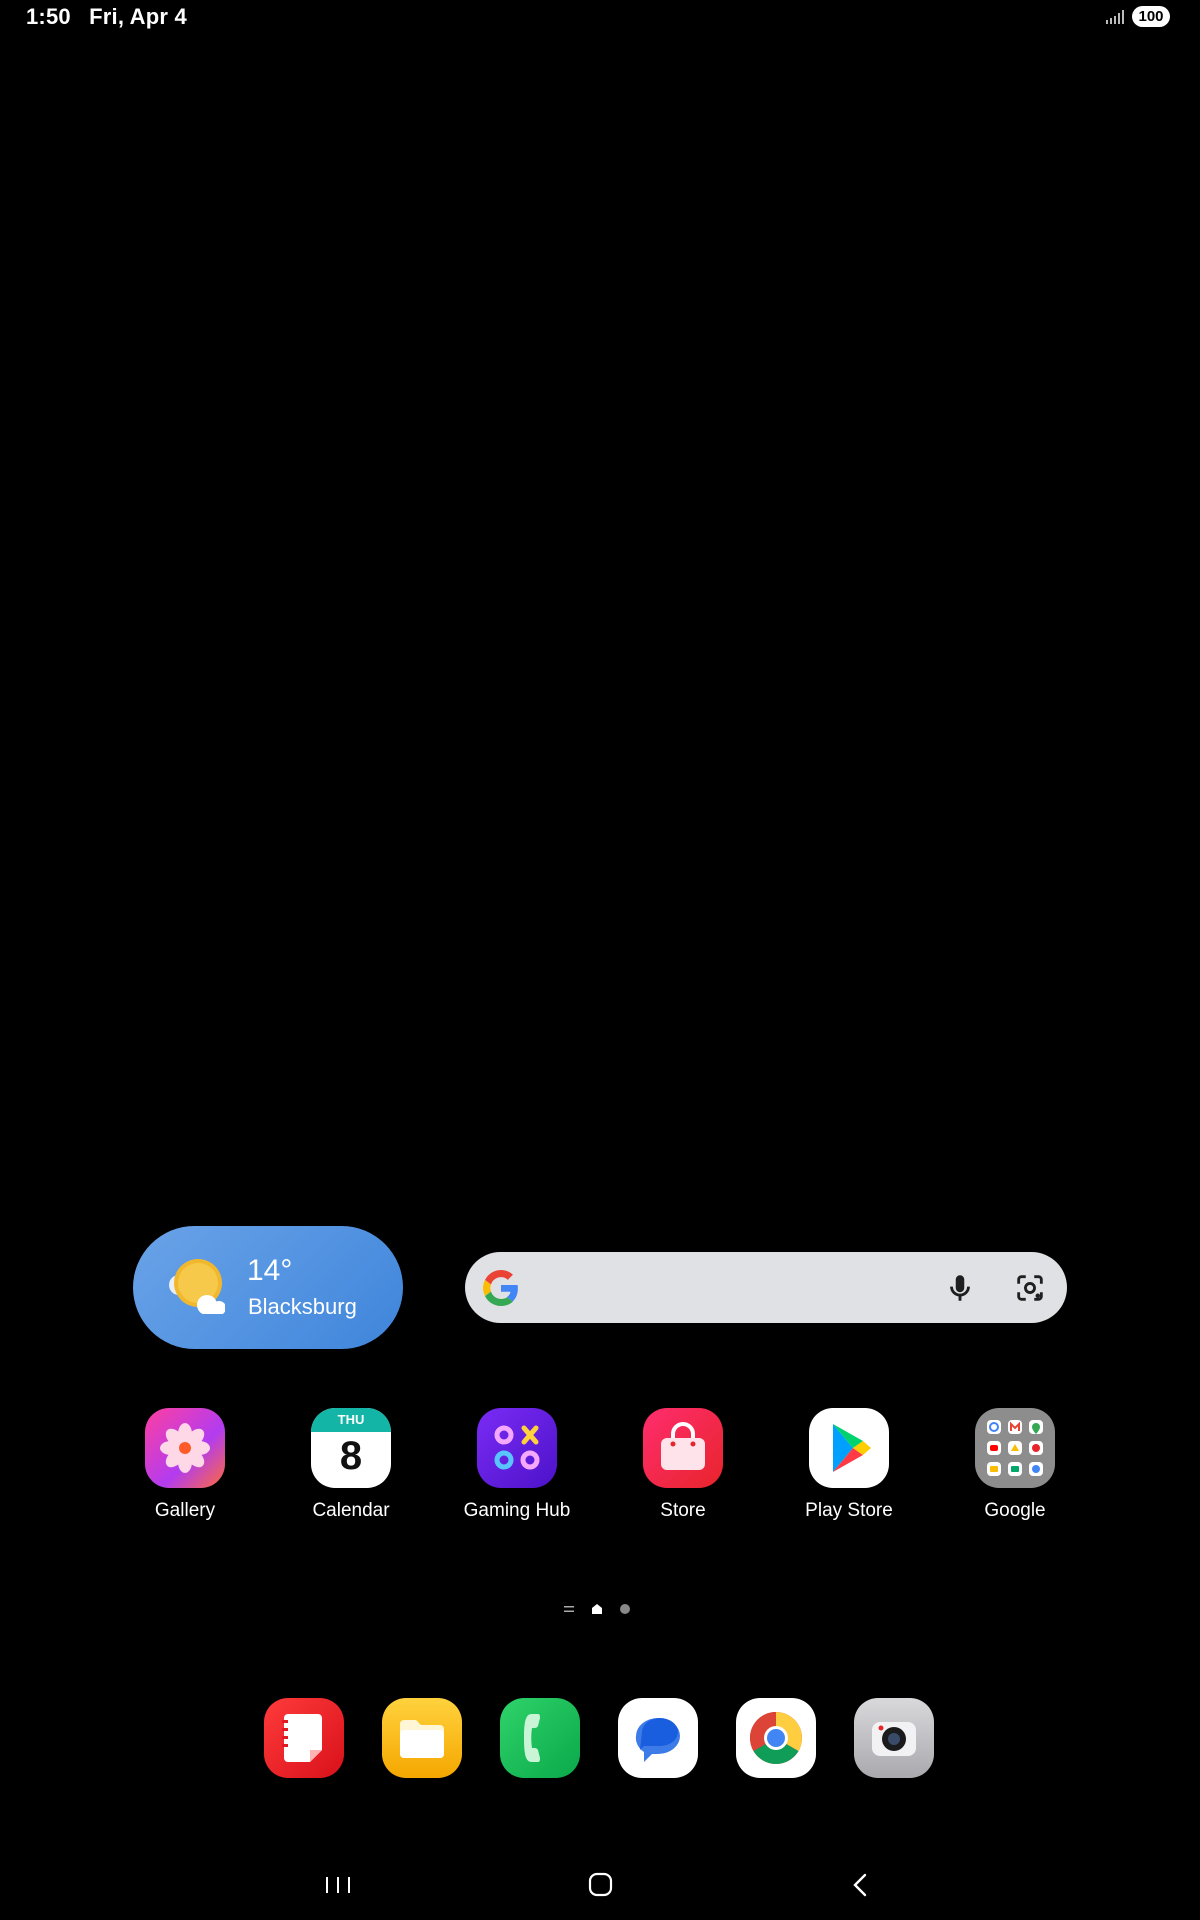  I want to click on page-indicator, so click(597, 1609).